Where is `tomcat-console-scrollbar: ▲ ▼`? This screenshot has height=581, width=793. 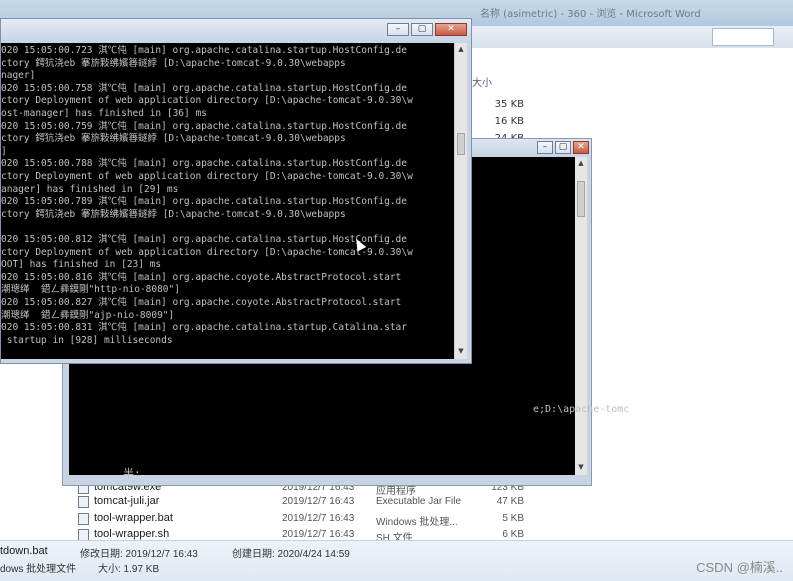 tomcat-console-scrollbar: ▲ ▼ is located at coordinates (460, 201).